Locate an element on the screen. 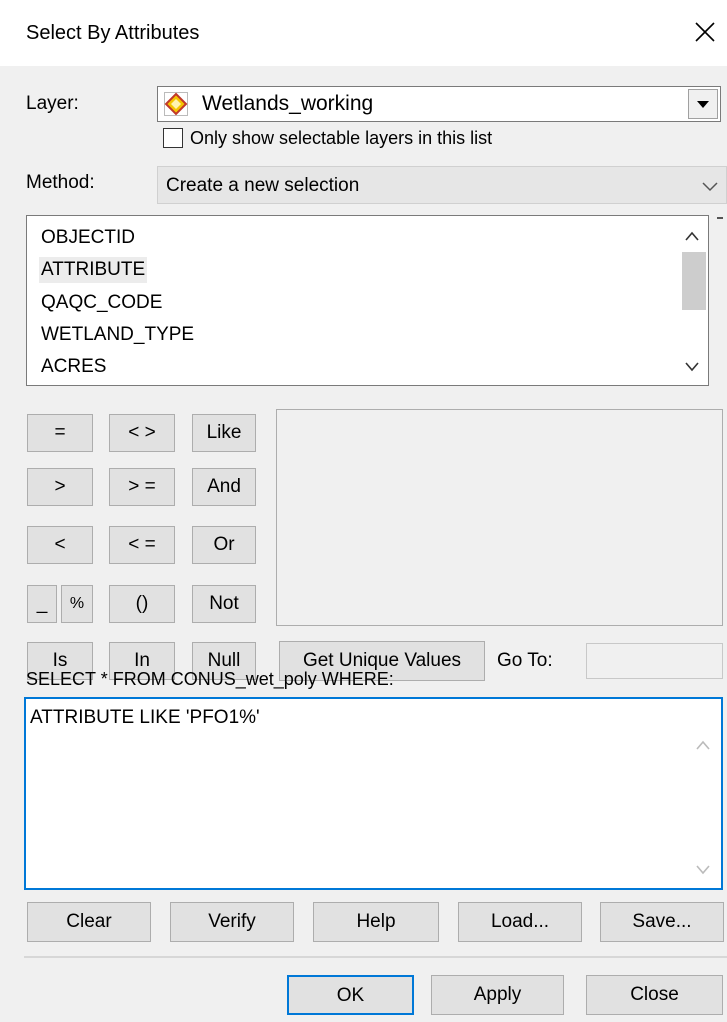 The height and width of the screenshot is (1022, 727). close-button: Close is located at coordinates (654, 995).